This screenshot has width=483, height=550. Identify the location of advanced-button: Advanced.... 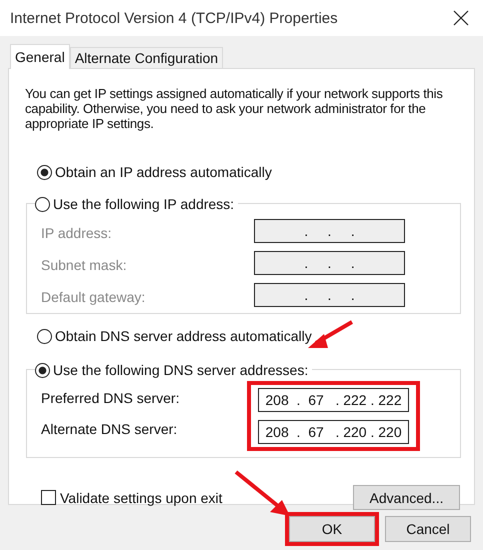
(406, 497).